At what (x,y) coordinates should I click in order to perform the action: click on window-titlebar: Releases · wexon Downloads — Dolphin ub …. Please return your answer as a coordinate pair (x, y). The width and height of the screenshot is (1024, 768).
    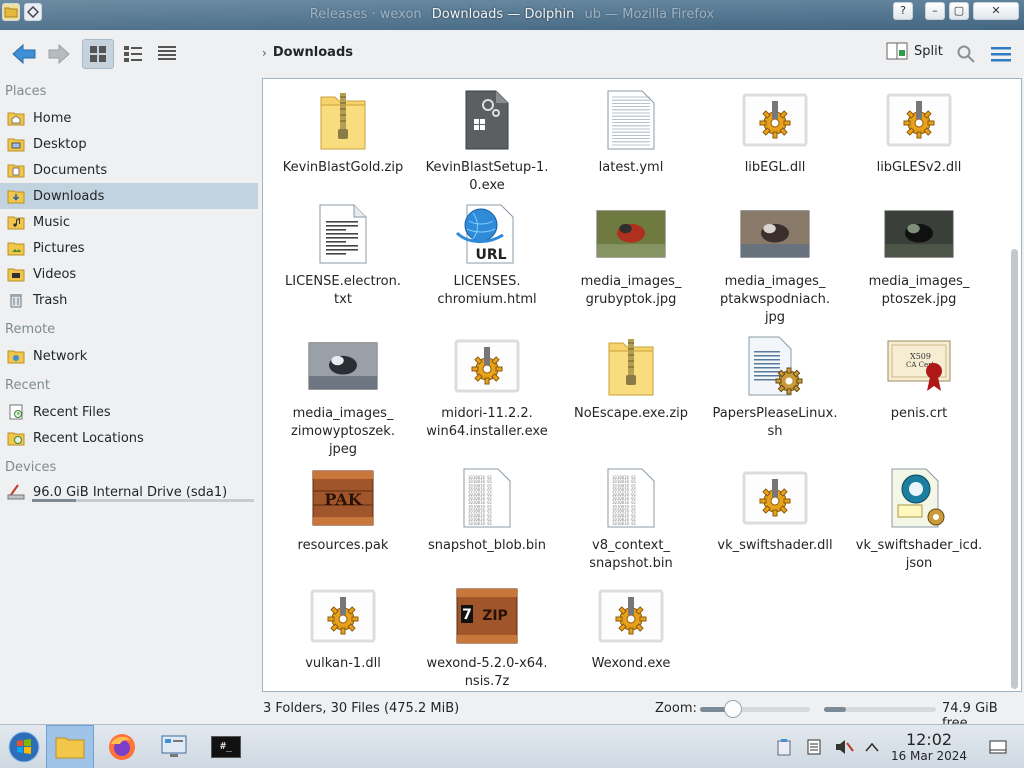
    Looking at the image, I should click on (512, 15).